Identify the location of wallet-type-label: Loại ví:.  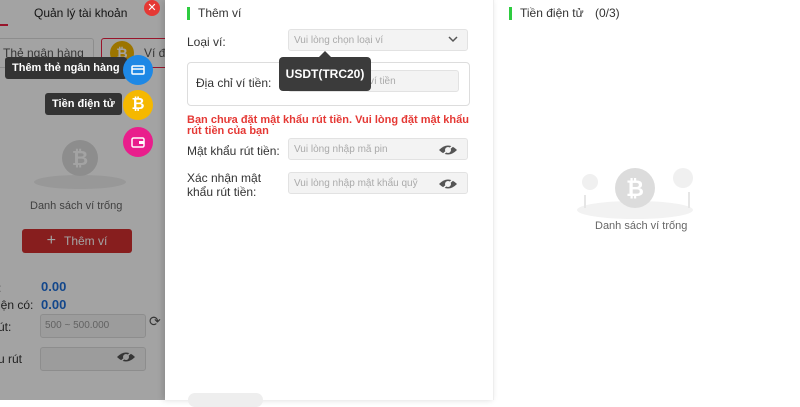
(206, 42).